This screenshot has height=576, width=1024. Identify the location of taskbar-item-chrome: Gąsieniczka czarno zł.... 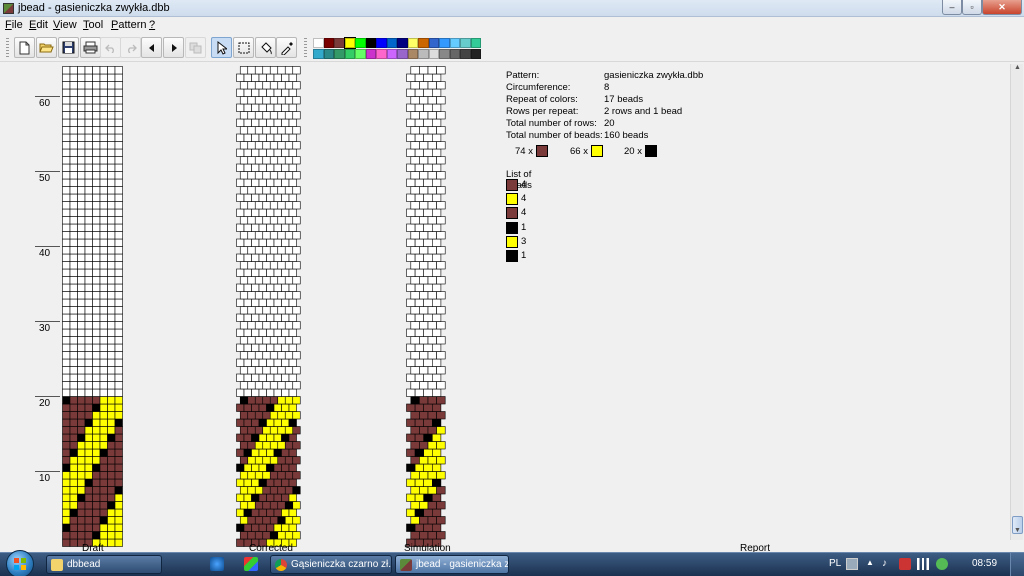
(331, 564).